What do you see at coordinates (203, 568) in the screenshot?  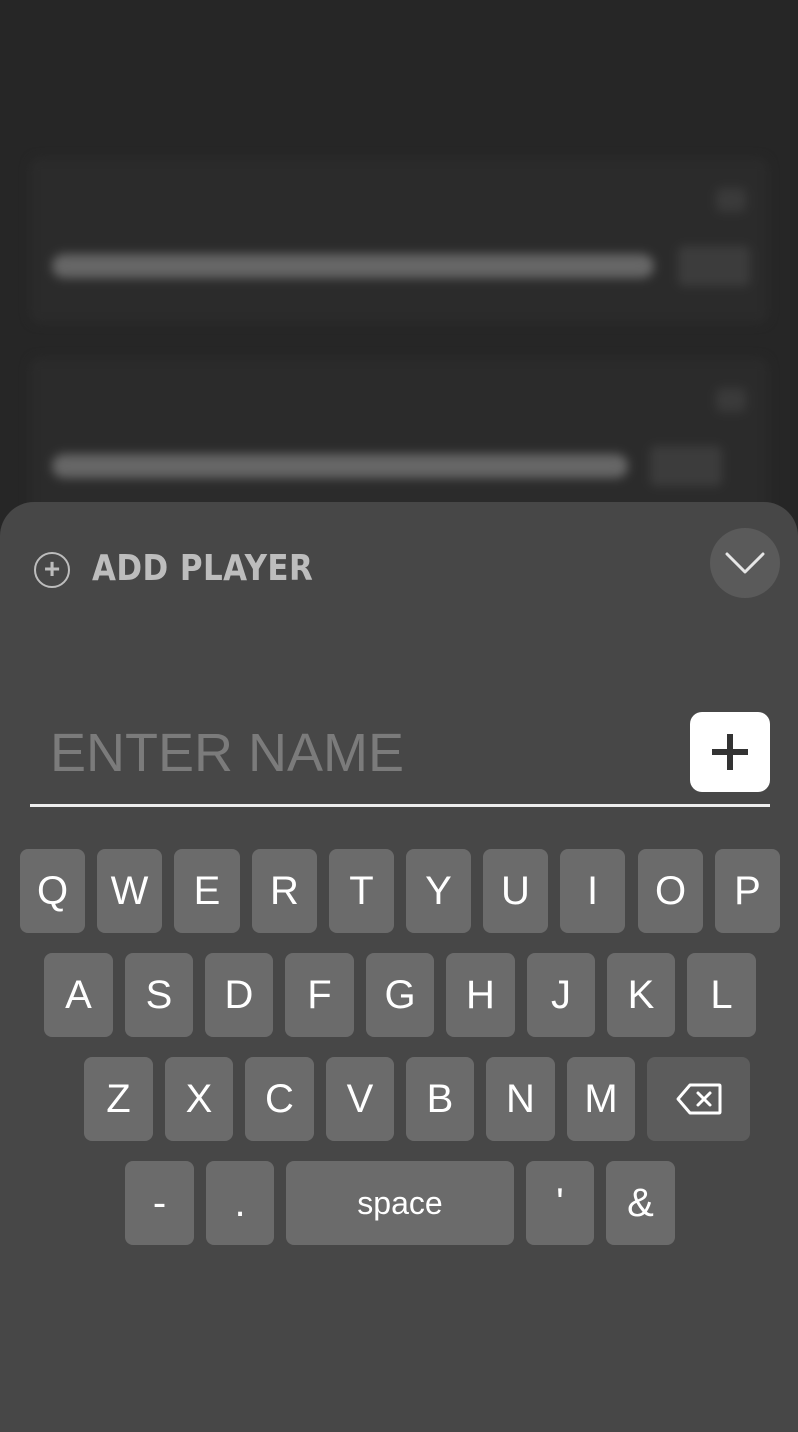 I see `sheet-title: ADD PLAYER` at bounding box center [203, 568].